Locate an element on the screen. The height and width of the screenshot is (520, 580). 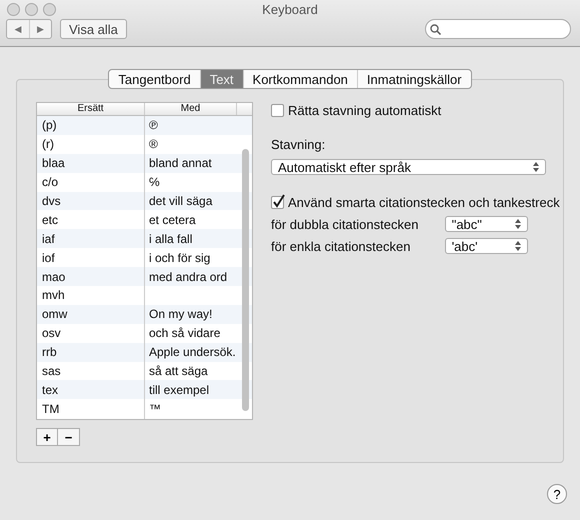
table-row: (r) ® is located at coordinates (144, 144).